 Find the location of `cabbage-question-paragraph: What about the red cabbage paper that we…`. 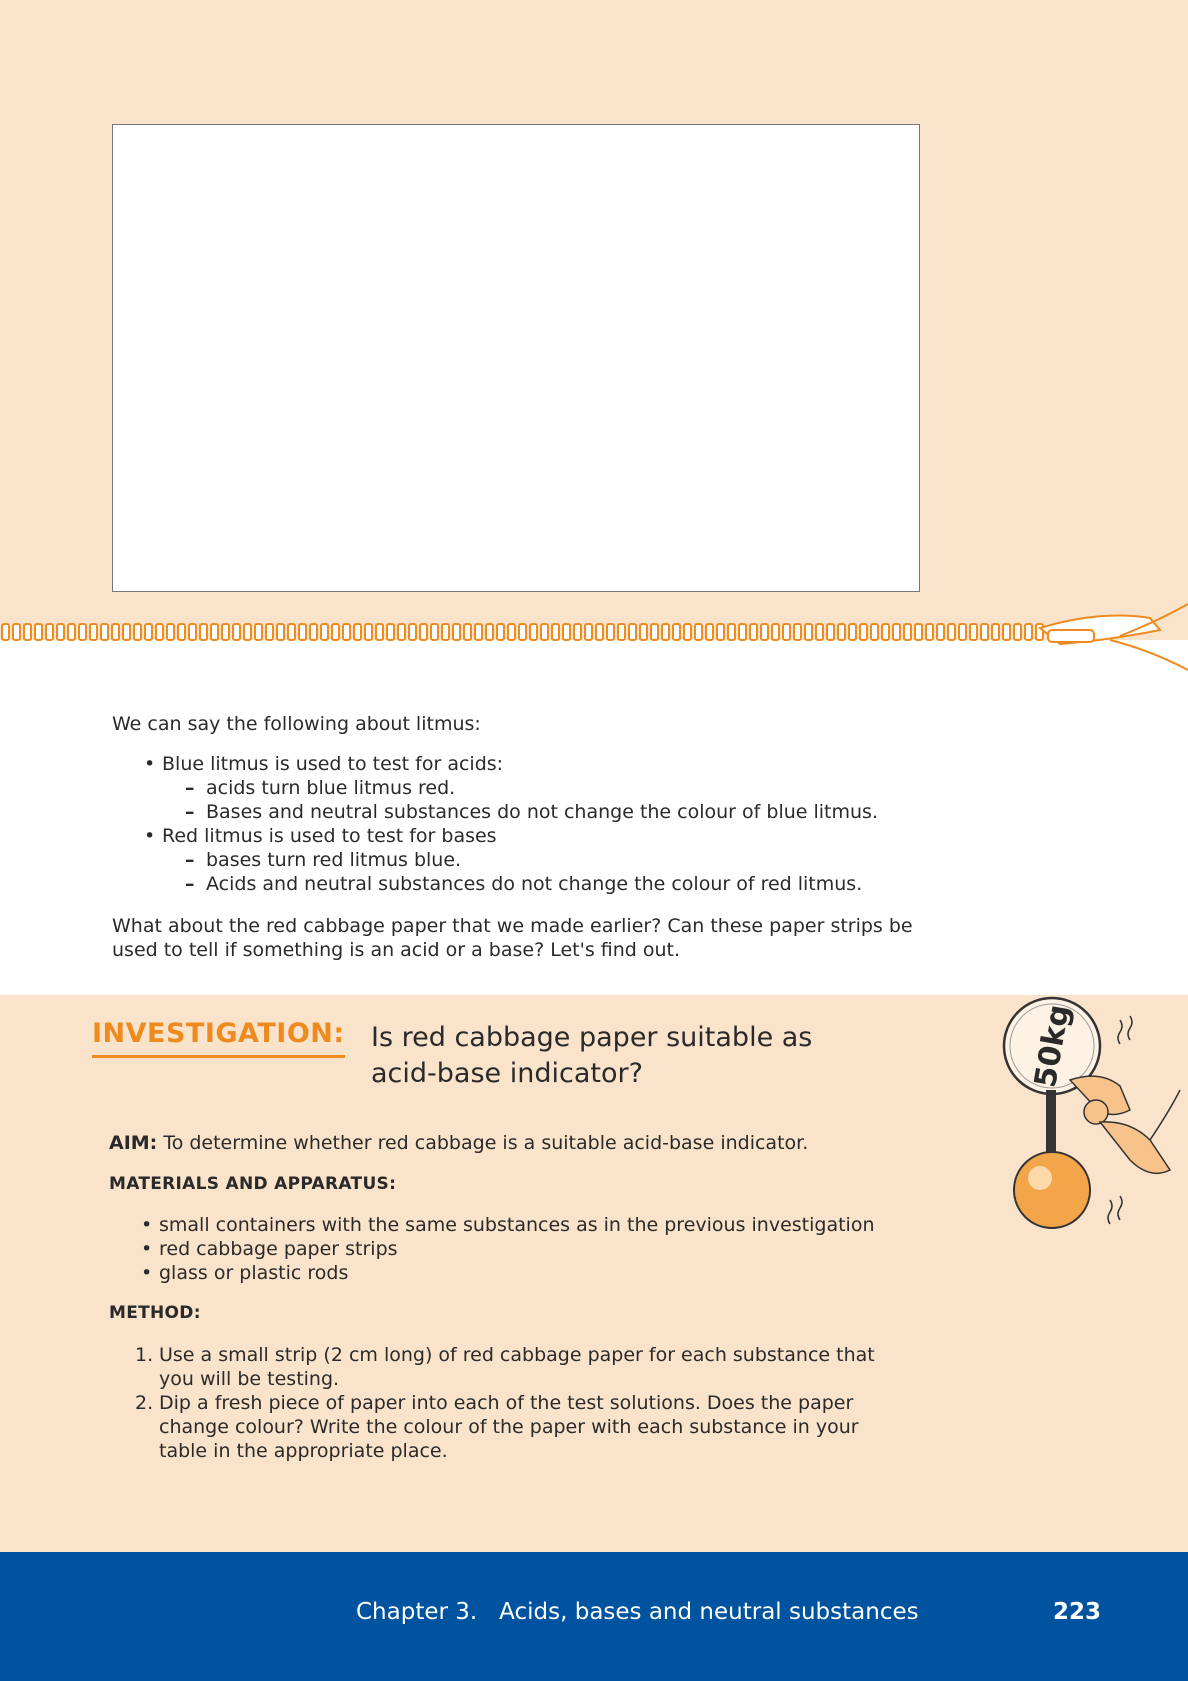

cabbage-question-paragraph: What about the red cabbage paper that we… is located at coordinates (512, 938).